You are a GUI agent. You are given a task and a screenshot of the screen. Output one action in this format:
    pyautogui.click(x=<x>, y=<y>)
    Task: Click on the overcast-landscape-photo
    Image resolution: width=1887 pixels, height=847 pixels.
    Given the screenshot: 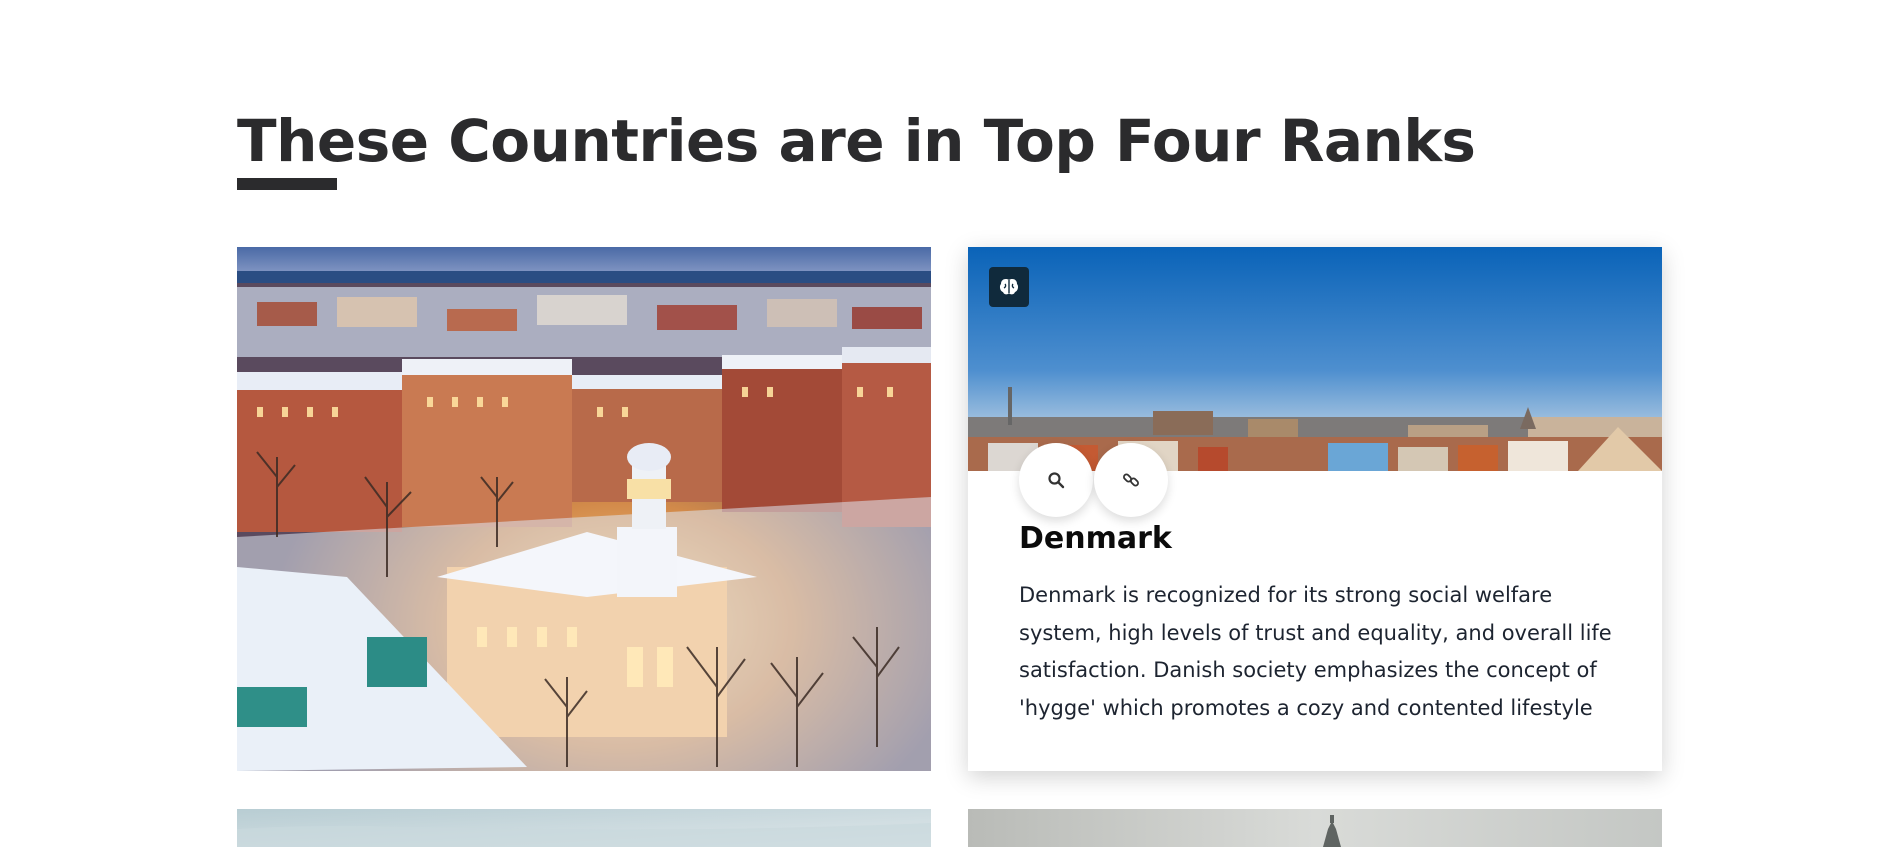 What is the action you would take?
    pyautogui.click(x=584, y=828)
    